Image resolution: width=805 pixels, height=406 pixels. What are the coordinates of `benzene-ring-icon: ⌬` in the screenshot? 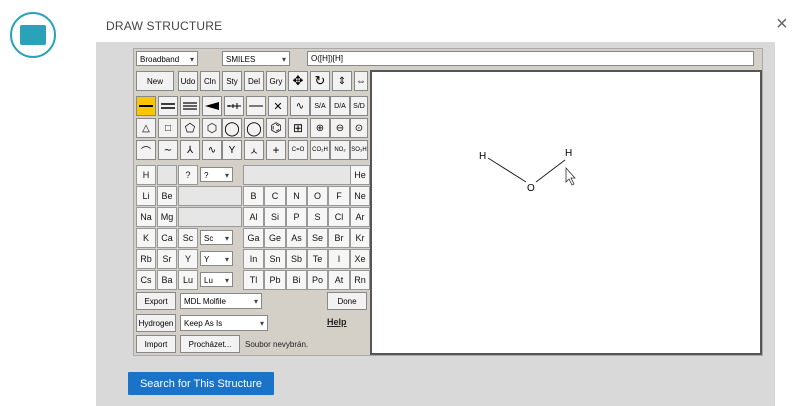 It's located at (276, 128).